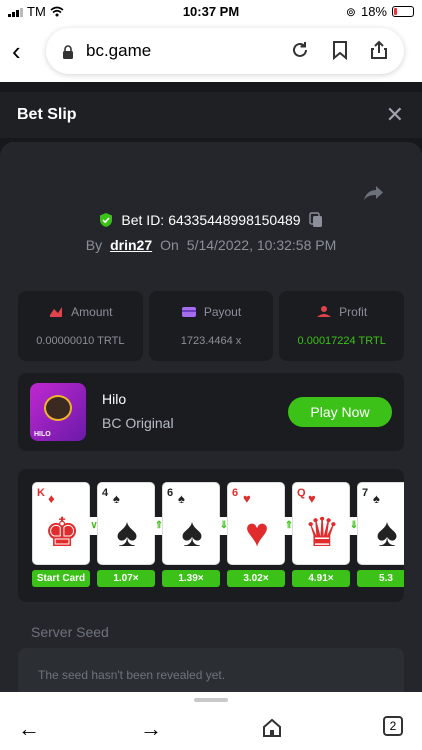 The width and height of the screenshot is (422, 750). Describe the element at coordinates (132, 675) in the screenshot. I see `server-seed-text: The seed hasn't been revealed yet.` at that location.